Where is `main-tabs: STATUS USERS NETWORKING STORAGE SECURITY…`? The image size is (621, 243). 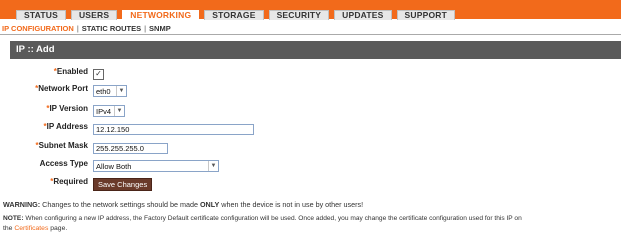
main-tabs: STATUS USERS NETWORKING STORAGE SECURITY… is located at coordinates (238, 15).